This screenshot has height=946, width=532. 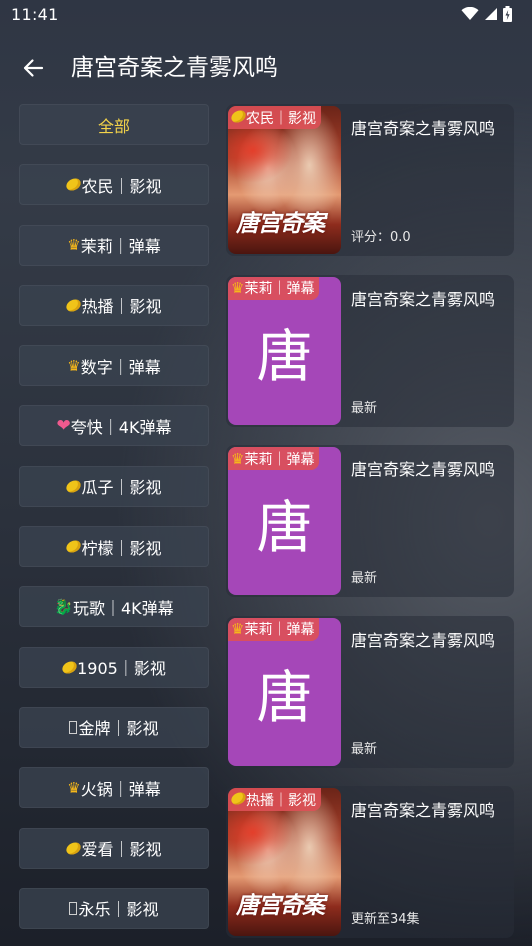 I want to click on source-chip: 农民｜影视, so click(x=114, y=185).